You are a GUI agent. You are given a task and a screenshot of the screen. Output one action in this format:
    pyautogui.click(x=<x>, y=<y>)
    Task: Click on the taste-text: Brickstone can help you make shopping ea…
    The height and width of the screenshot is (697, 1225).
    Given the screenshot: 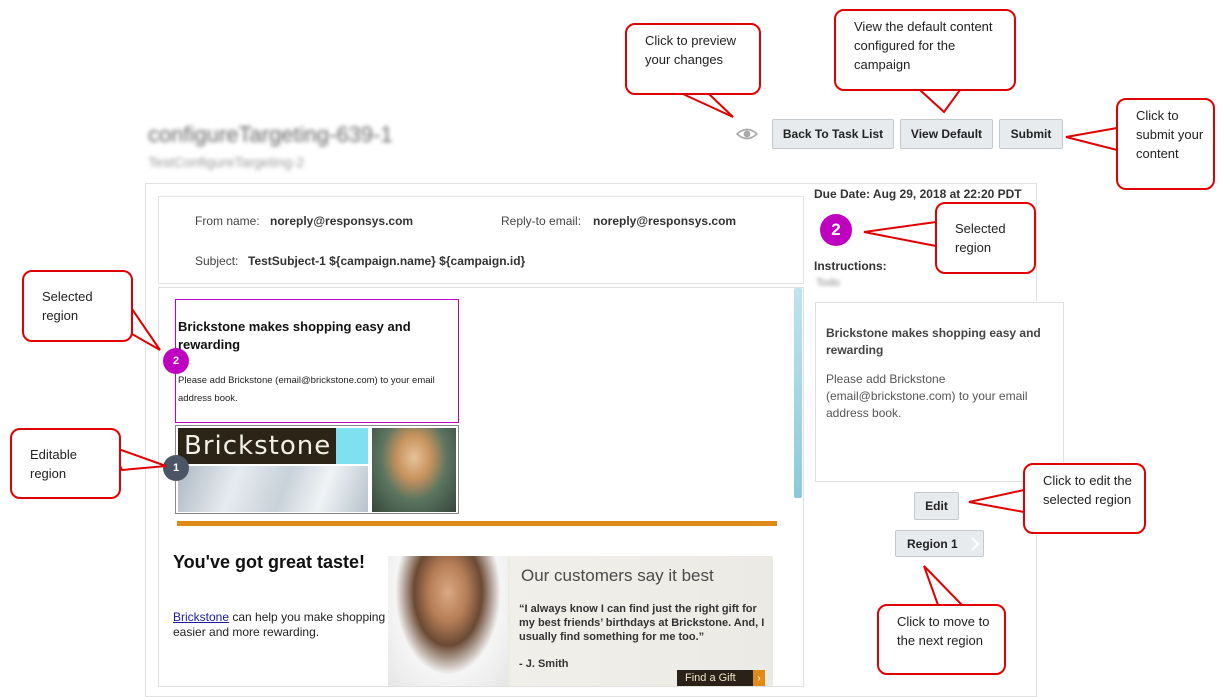 What is the action you would take?
    pyautogui.click(x=279, y=624)
    